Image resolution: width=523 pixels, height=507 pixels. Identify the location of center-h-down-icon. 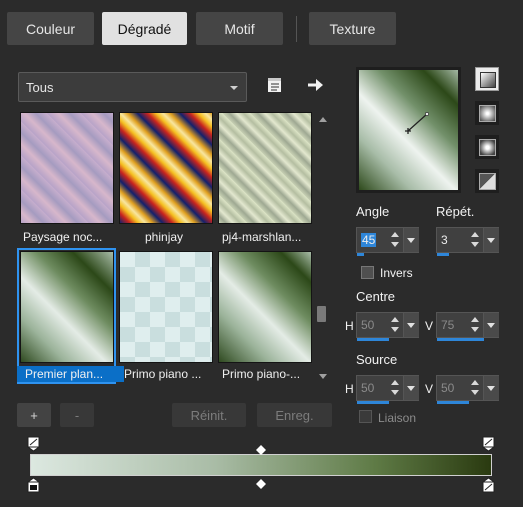
(395, 331).